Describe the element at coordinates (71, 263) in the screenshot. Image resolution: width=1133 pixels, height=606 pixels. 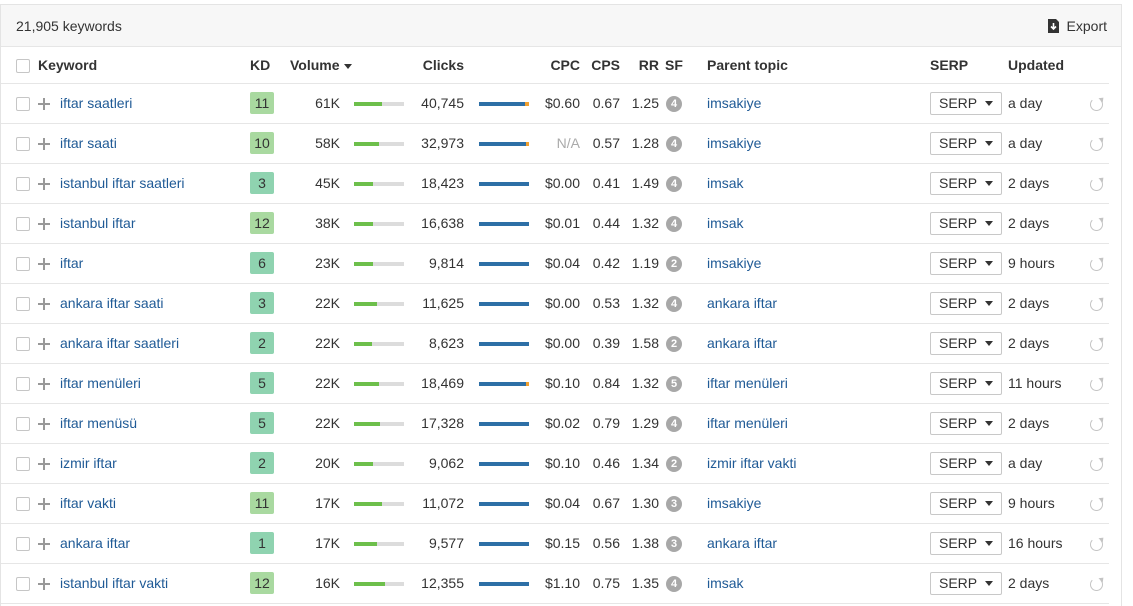
I see `keyword-link: iftar` at that location.